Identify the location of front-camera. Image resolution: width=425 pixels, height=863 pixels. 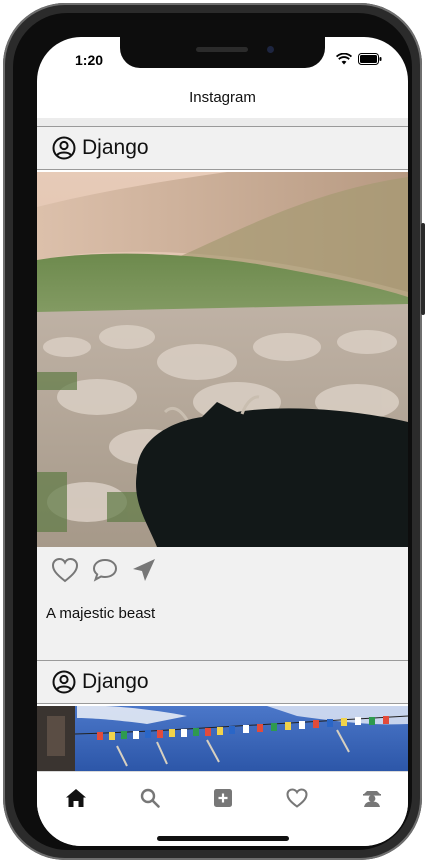
(270, 49).